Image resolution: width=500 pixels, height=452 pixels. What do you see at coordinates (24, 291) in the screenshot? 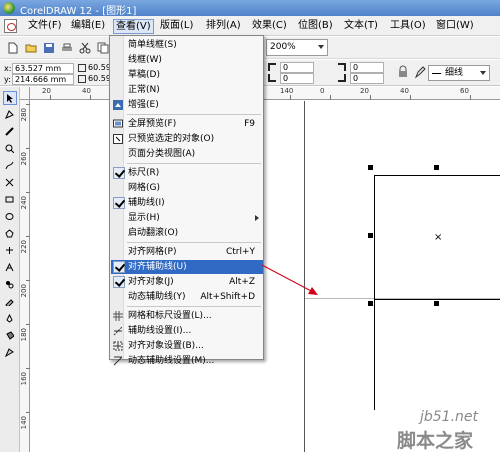
I see `ruler-label: 200` at bounding box center [24, 291].